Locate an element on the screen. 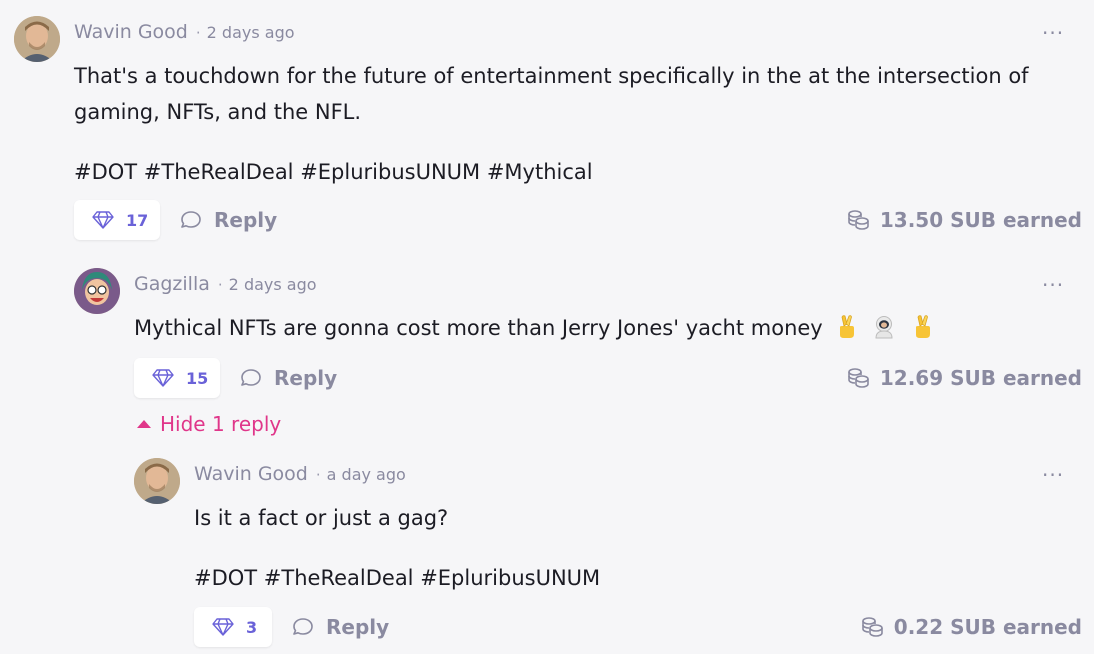 Image resolution: width=1094 pixels, height=654 pixels. like-button: 15 is located at coordinates (177, 378).